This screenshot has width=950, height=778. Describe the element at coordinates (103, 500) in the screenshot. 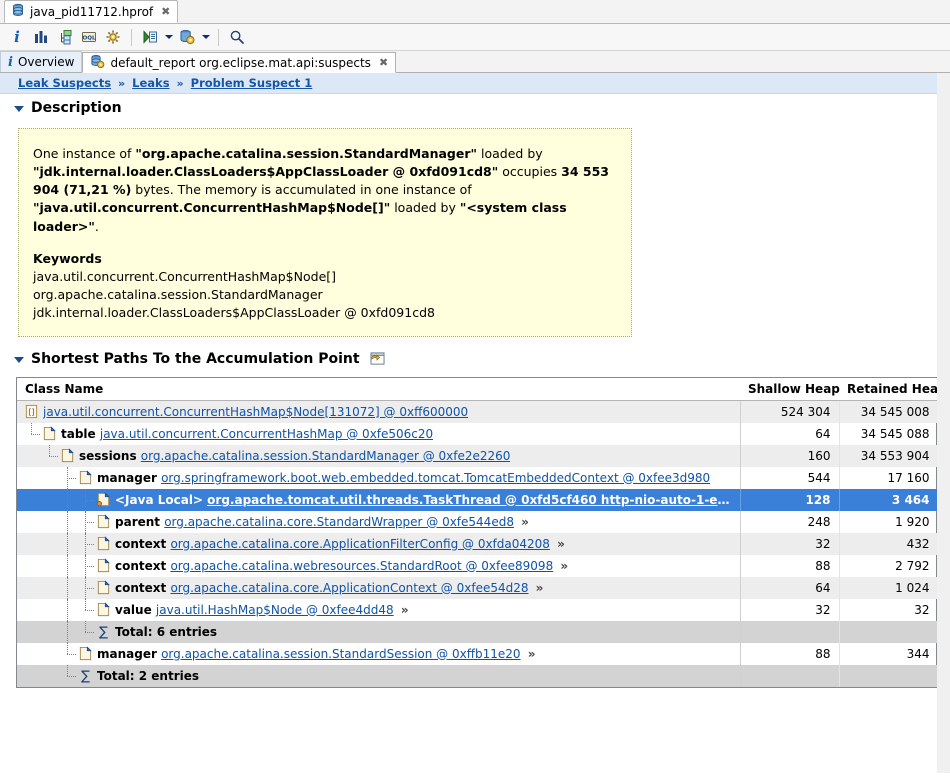

I see `gc-root-icon` at that location.